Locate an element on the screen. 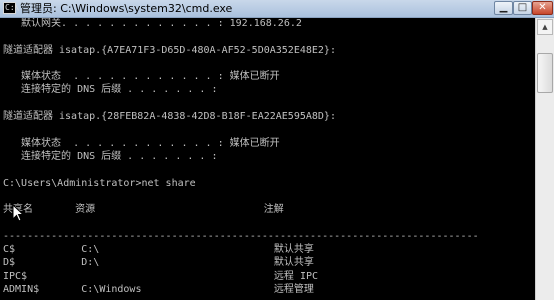 This screenshot has width=554, height=300. prompt-line: C:\Users\Administrator>net share is located at coordinates (99, 183).